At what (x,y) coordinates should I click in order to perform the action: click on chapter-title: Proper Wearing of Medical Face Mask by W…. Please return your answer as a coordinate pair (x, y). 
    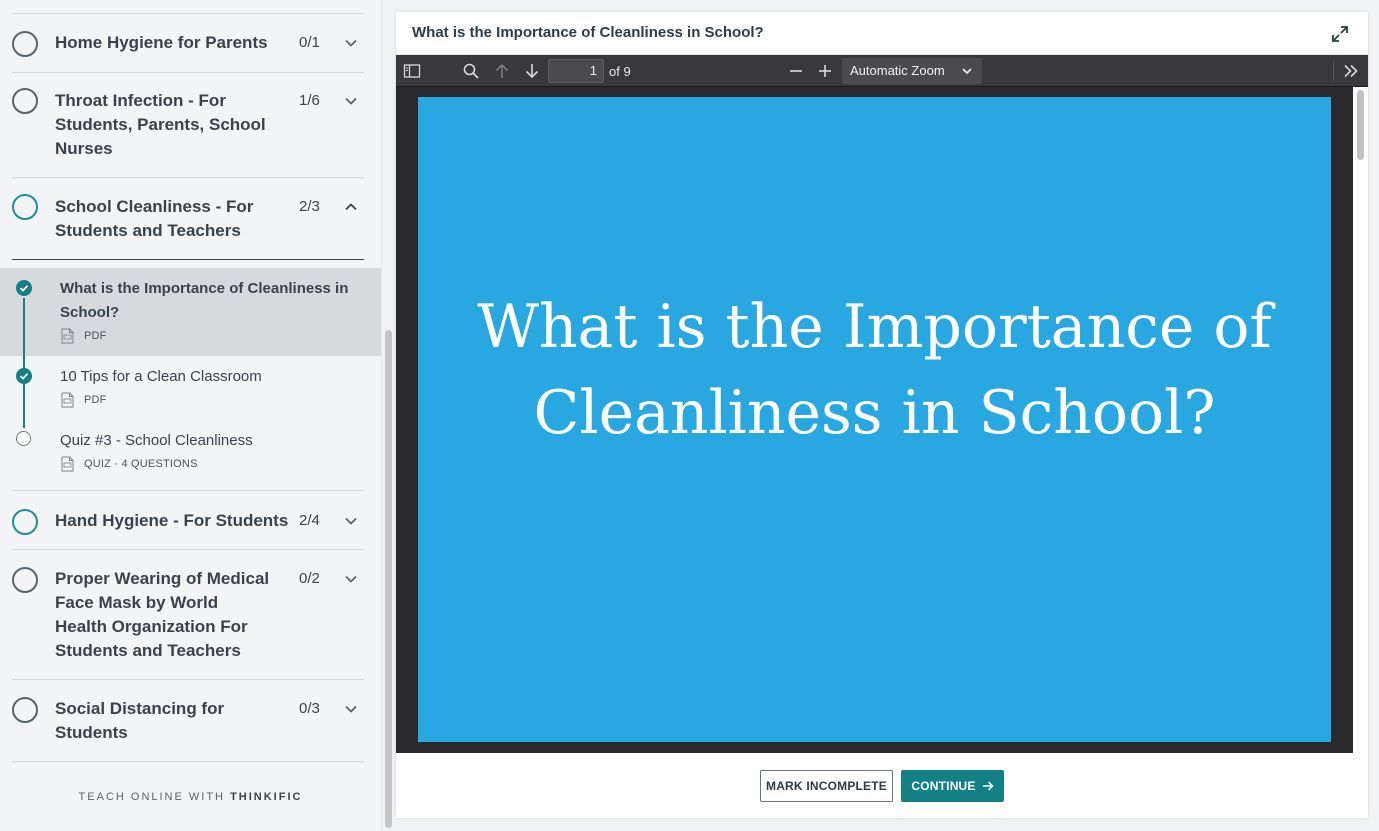
    Looking at the image, I should click on (162, 614).